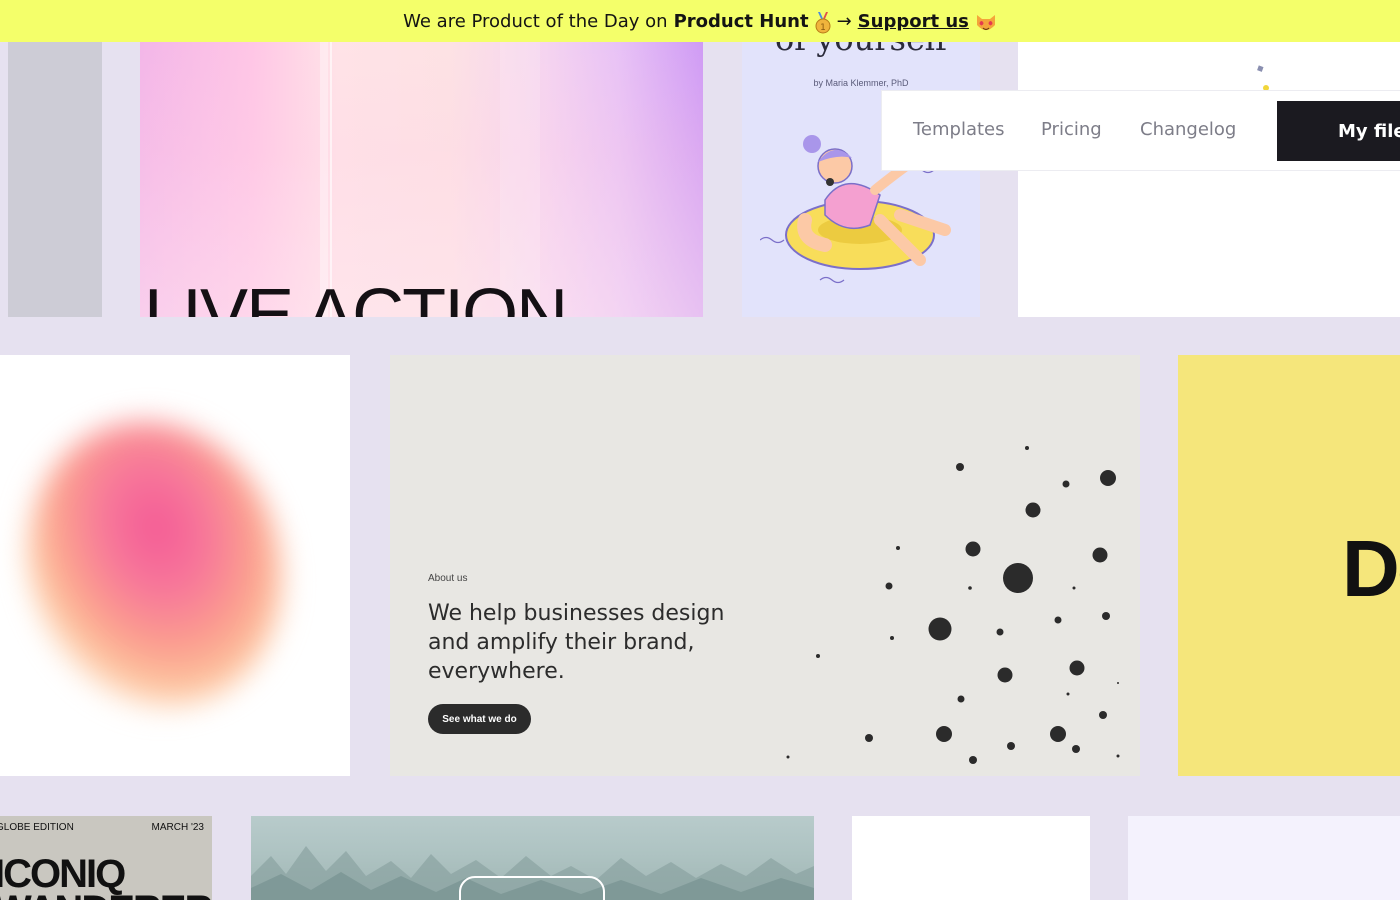 The image size is (1400, 900). What do you see at coordinates (535, 21) in the screenshot?
I see `banner-text: We are Product of the Day on` at bounding box center [535, 21].